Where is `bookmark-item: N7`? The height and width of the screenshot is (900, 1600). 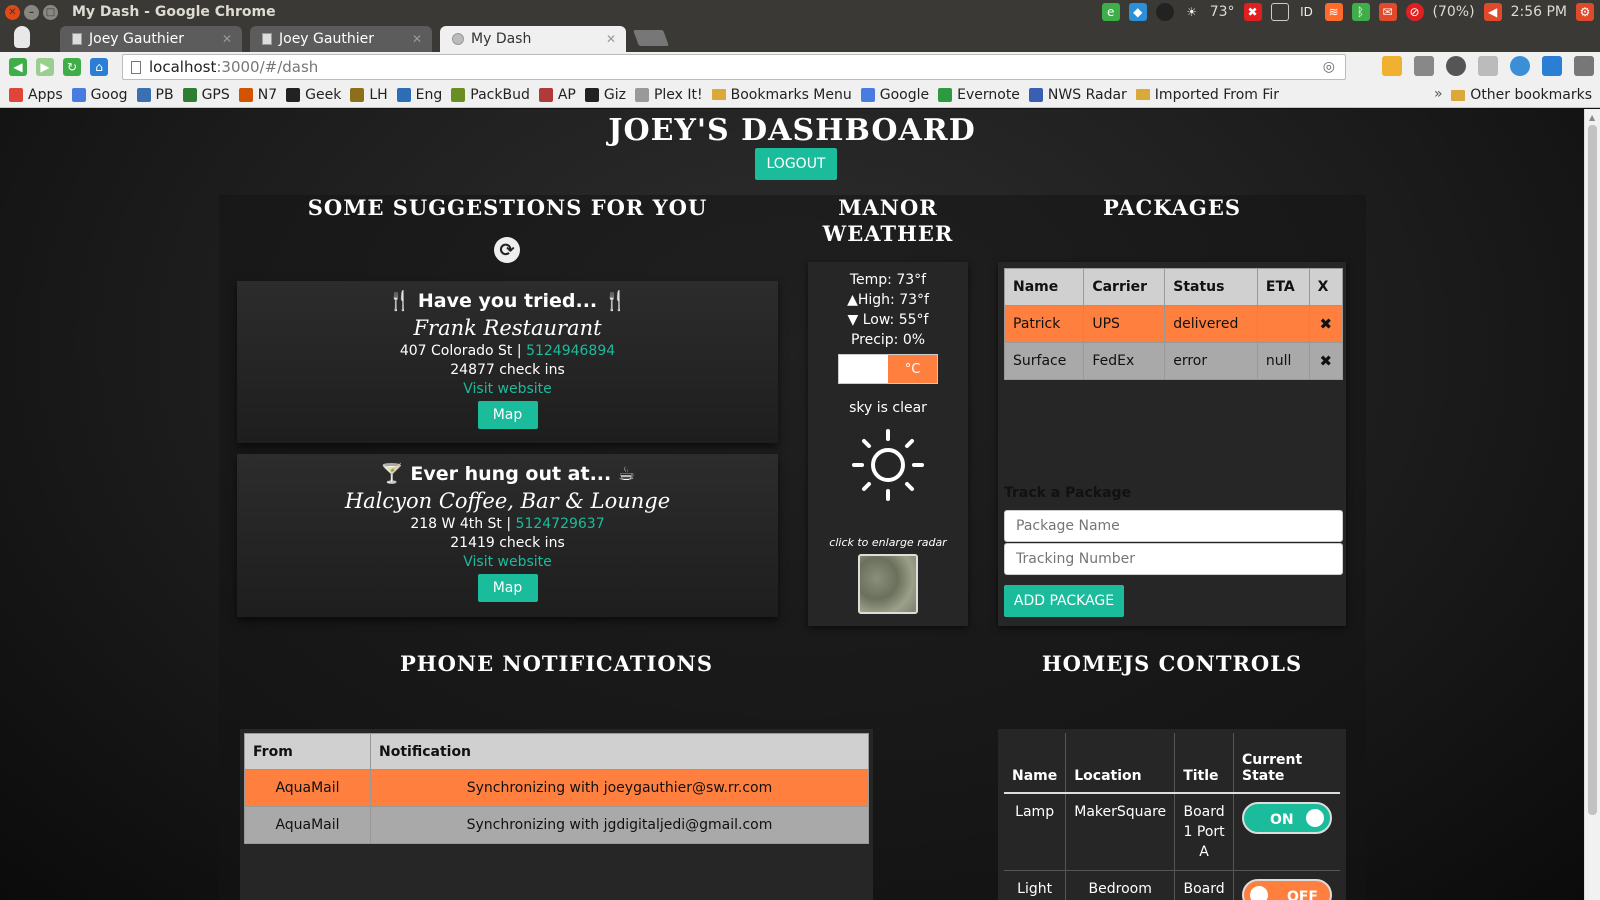 bookmark-item: N7 is located at coordinates (257, 95).